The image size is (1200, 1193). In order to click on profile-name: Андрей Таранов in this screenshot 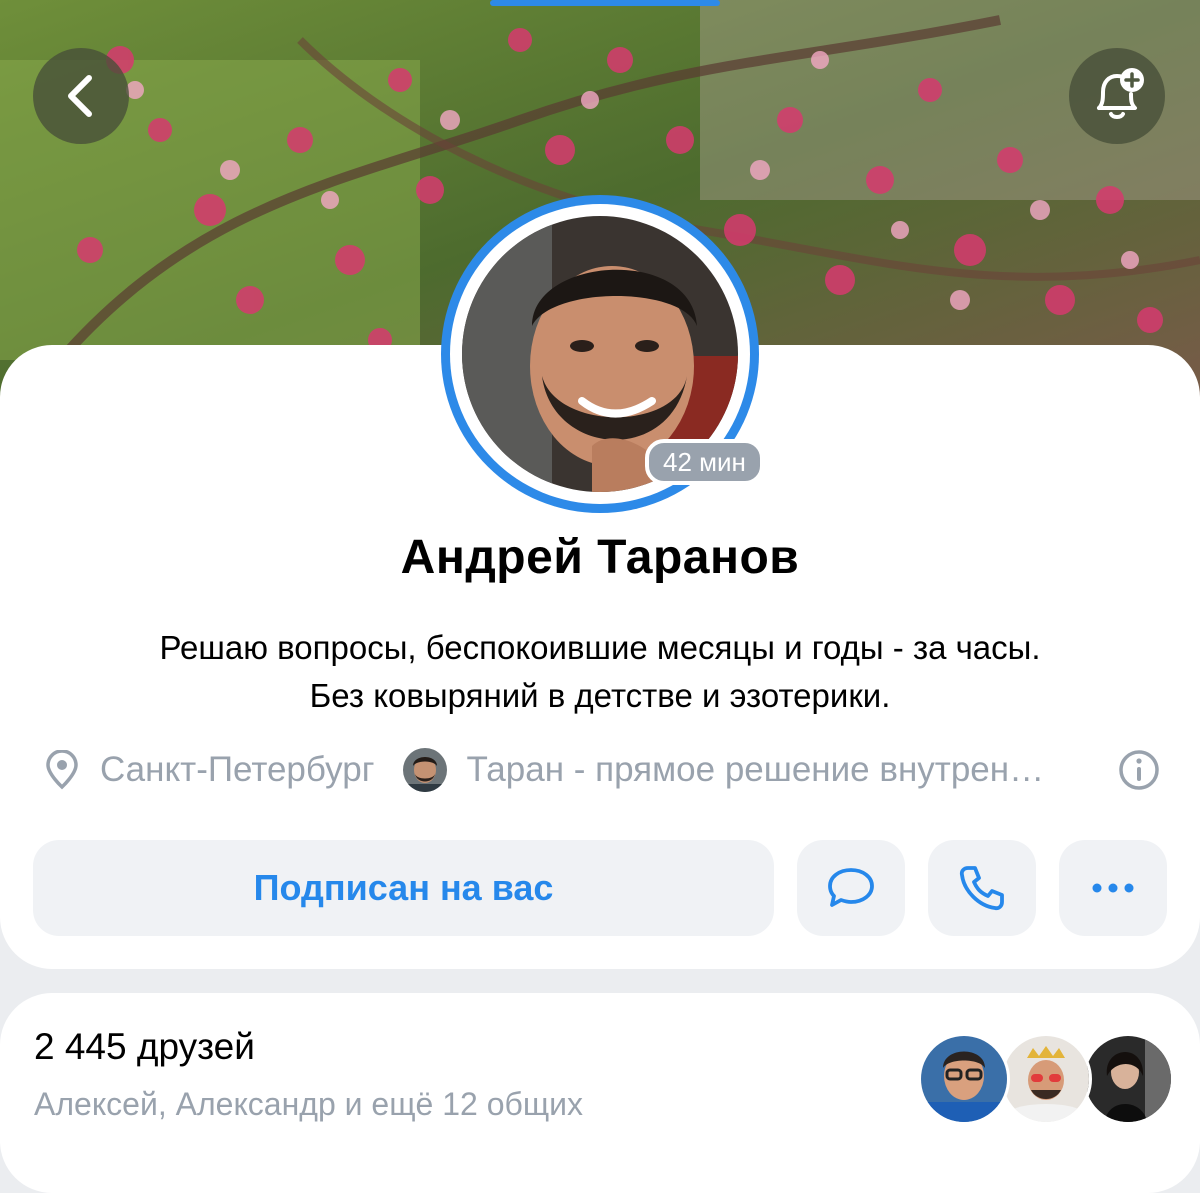, I will do `click(600, 557)`.